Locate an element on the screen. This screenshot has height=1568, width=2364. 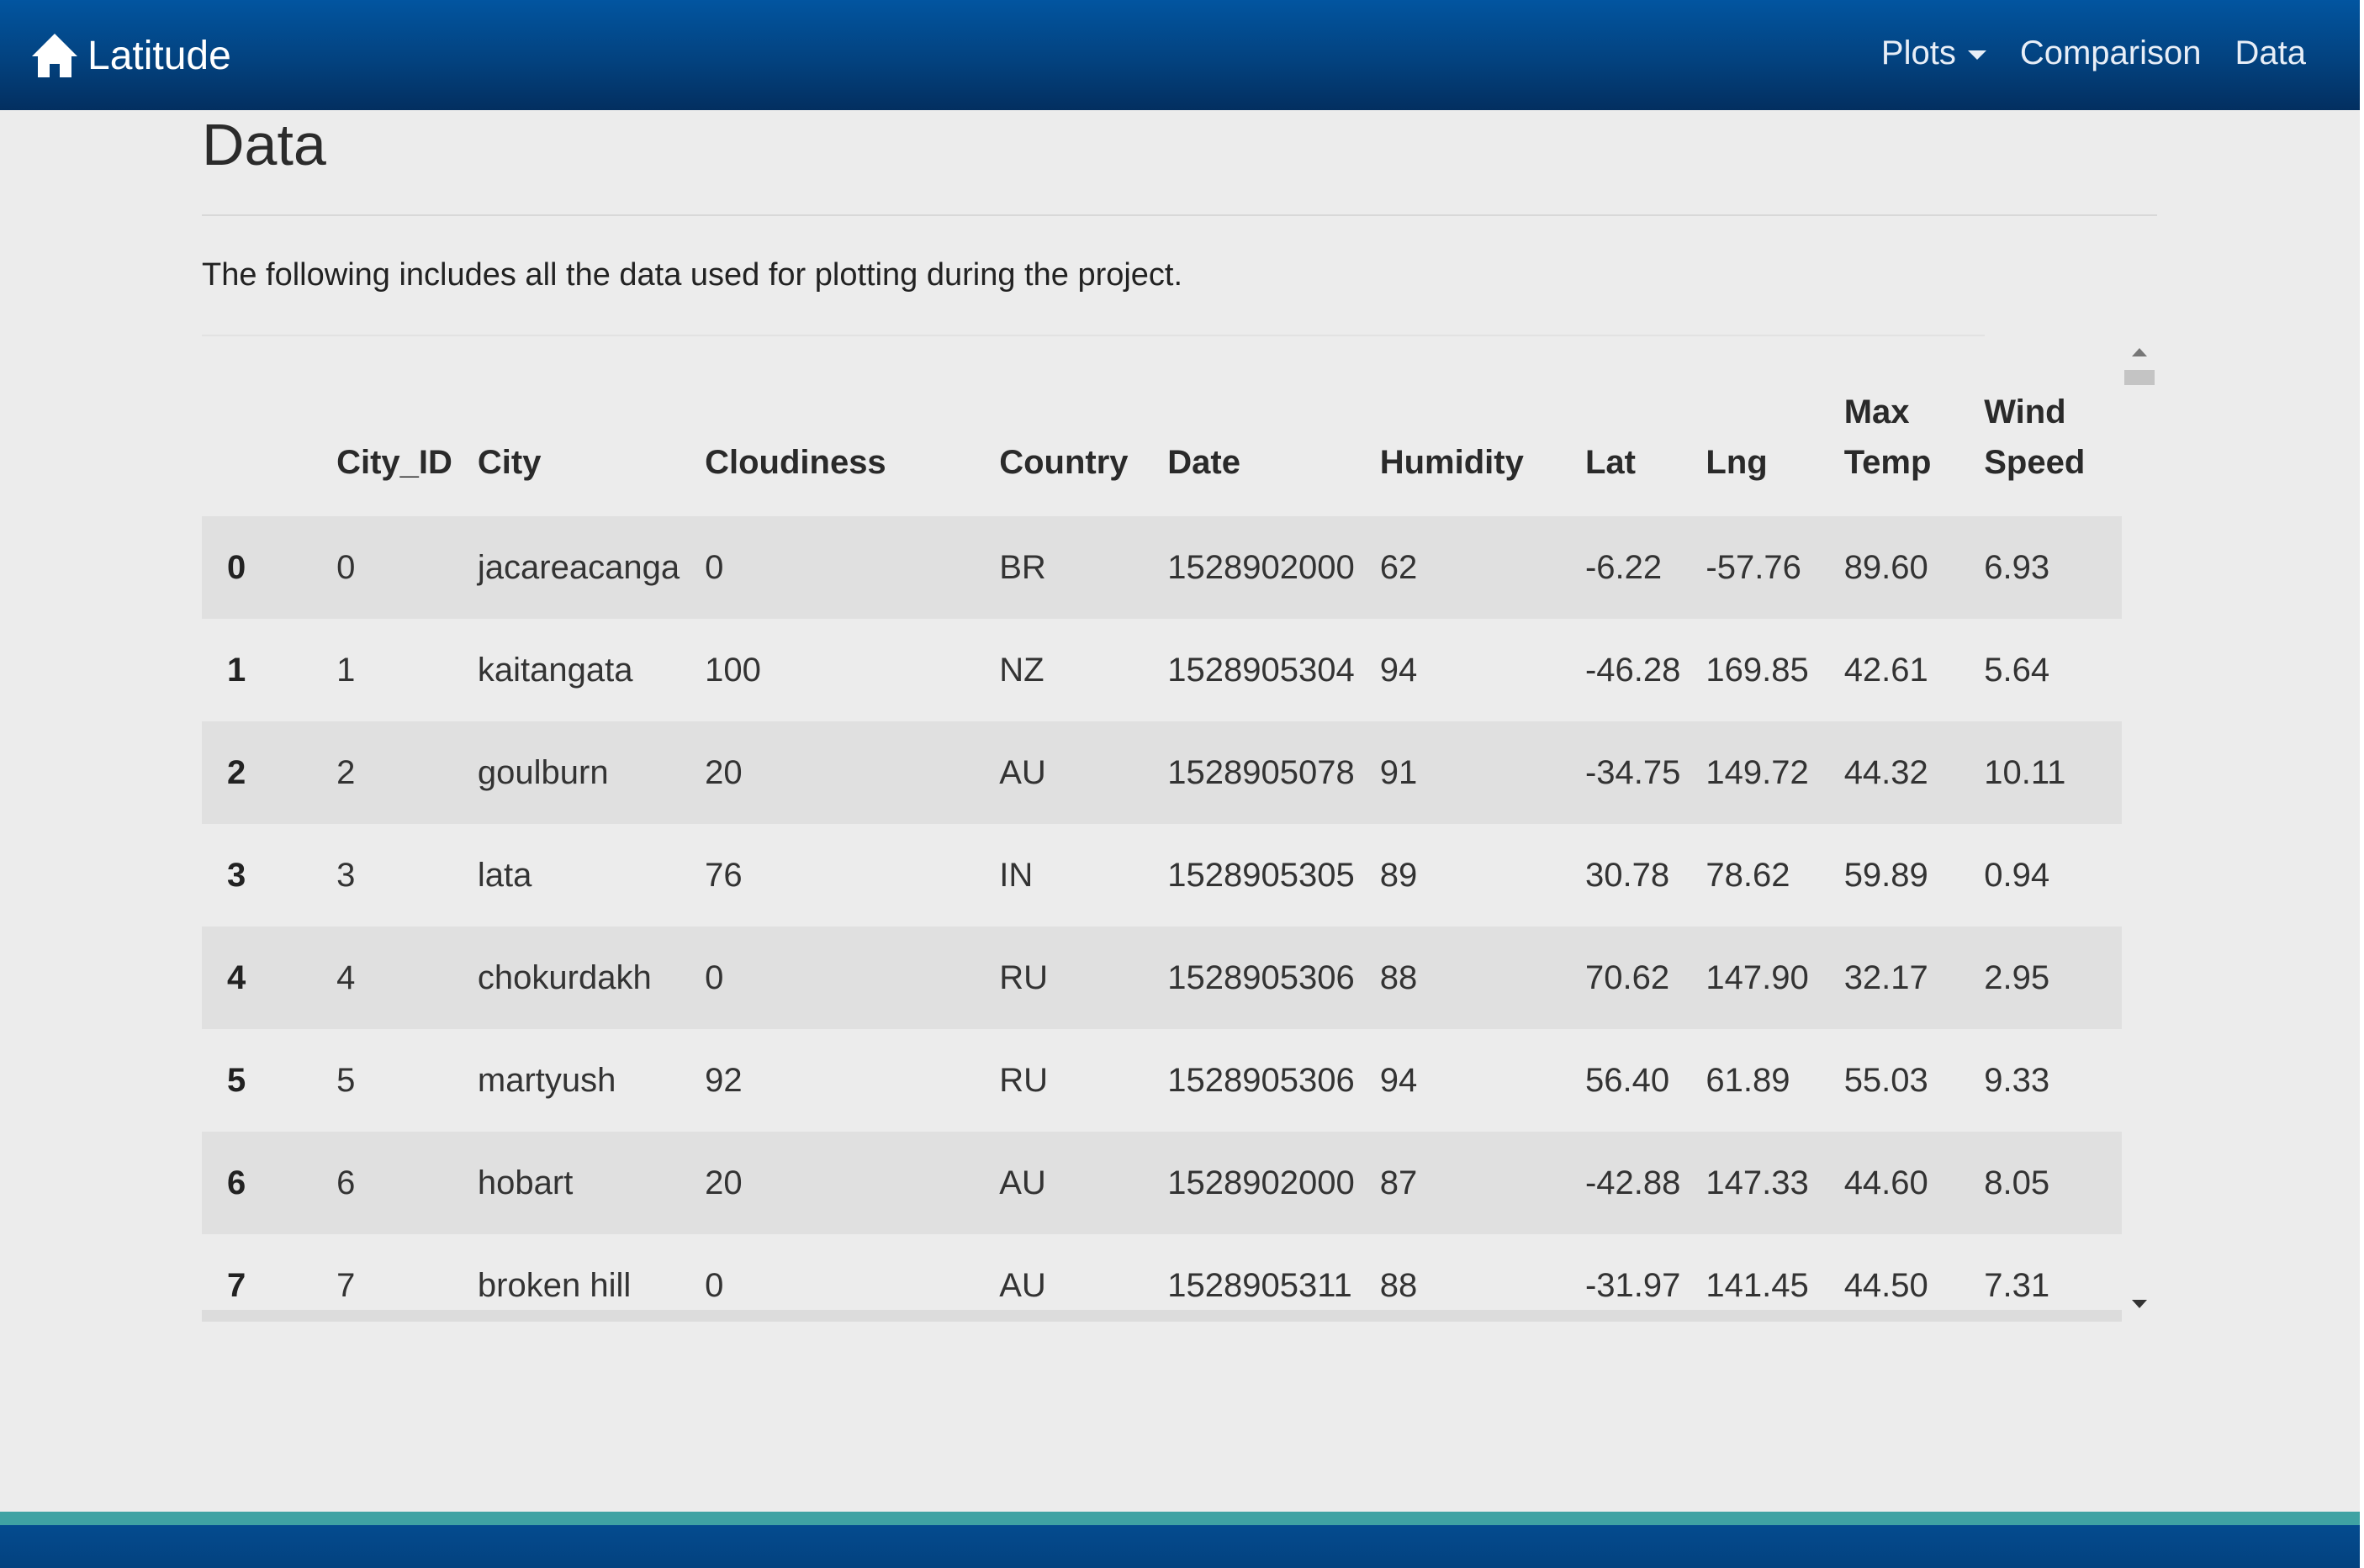
top-navbar: Latitude Plots Comparison Data is located at coordinates (1180, 55).